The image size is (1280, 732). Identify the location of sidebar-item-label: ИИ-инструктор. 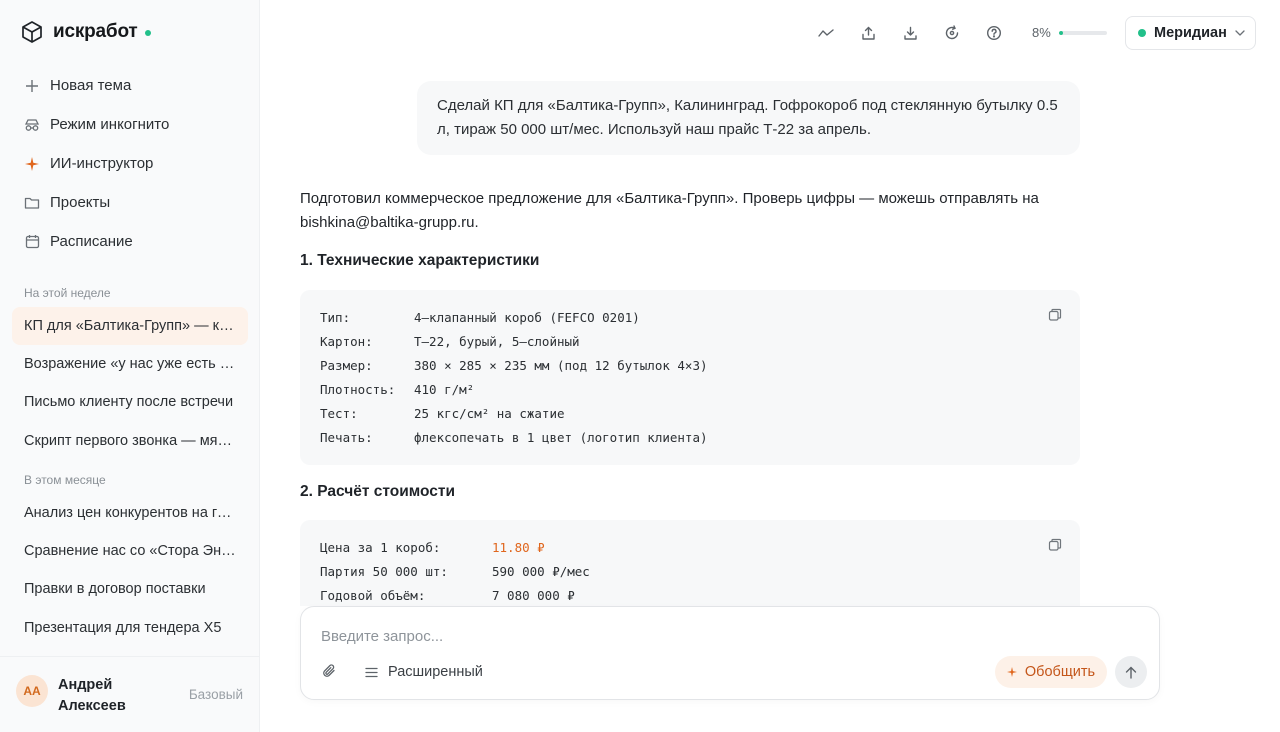
(102, 163).